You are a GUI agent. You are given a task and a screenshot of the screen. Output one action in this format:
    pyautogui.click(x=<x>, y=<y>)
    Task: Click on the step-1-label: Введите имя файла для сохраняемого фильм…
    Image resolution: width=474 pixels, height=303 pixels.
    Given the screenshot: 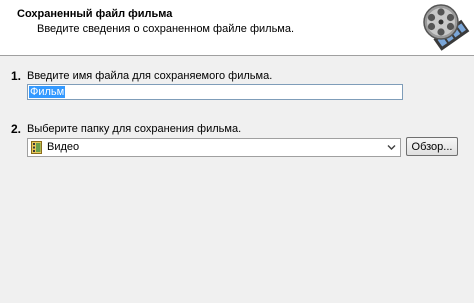 What is the action you would take?
    pyautogui.click(x=150, y=76)
    